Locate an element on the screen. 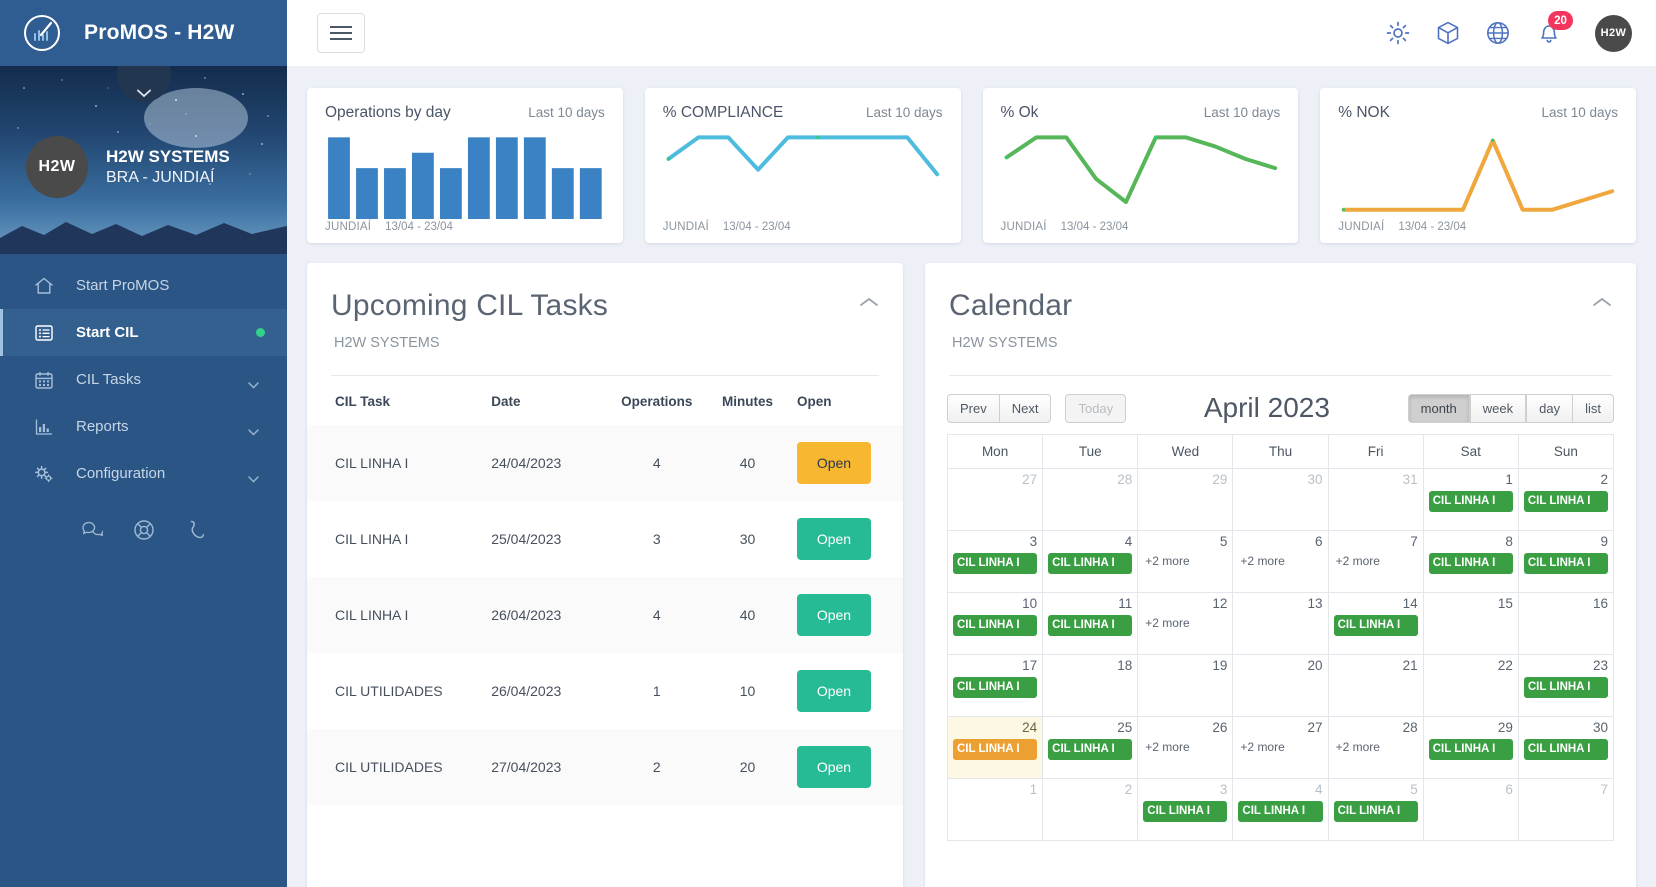 This screenshot has height=887, width=1656. calendar-day-cell: 25 CIL LINHA I is located at coordinates (1090, 747).